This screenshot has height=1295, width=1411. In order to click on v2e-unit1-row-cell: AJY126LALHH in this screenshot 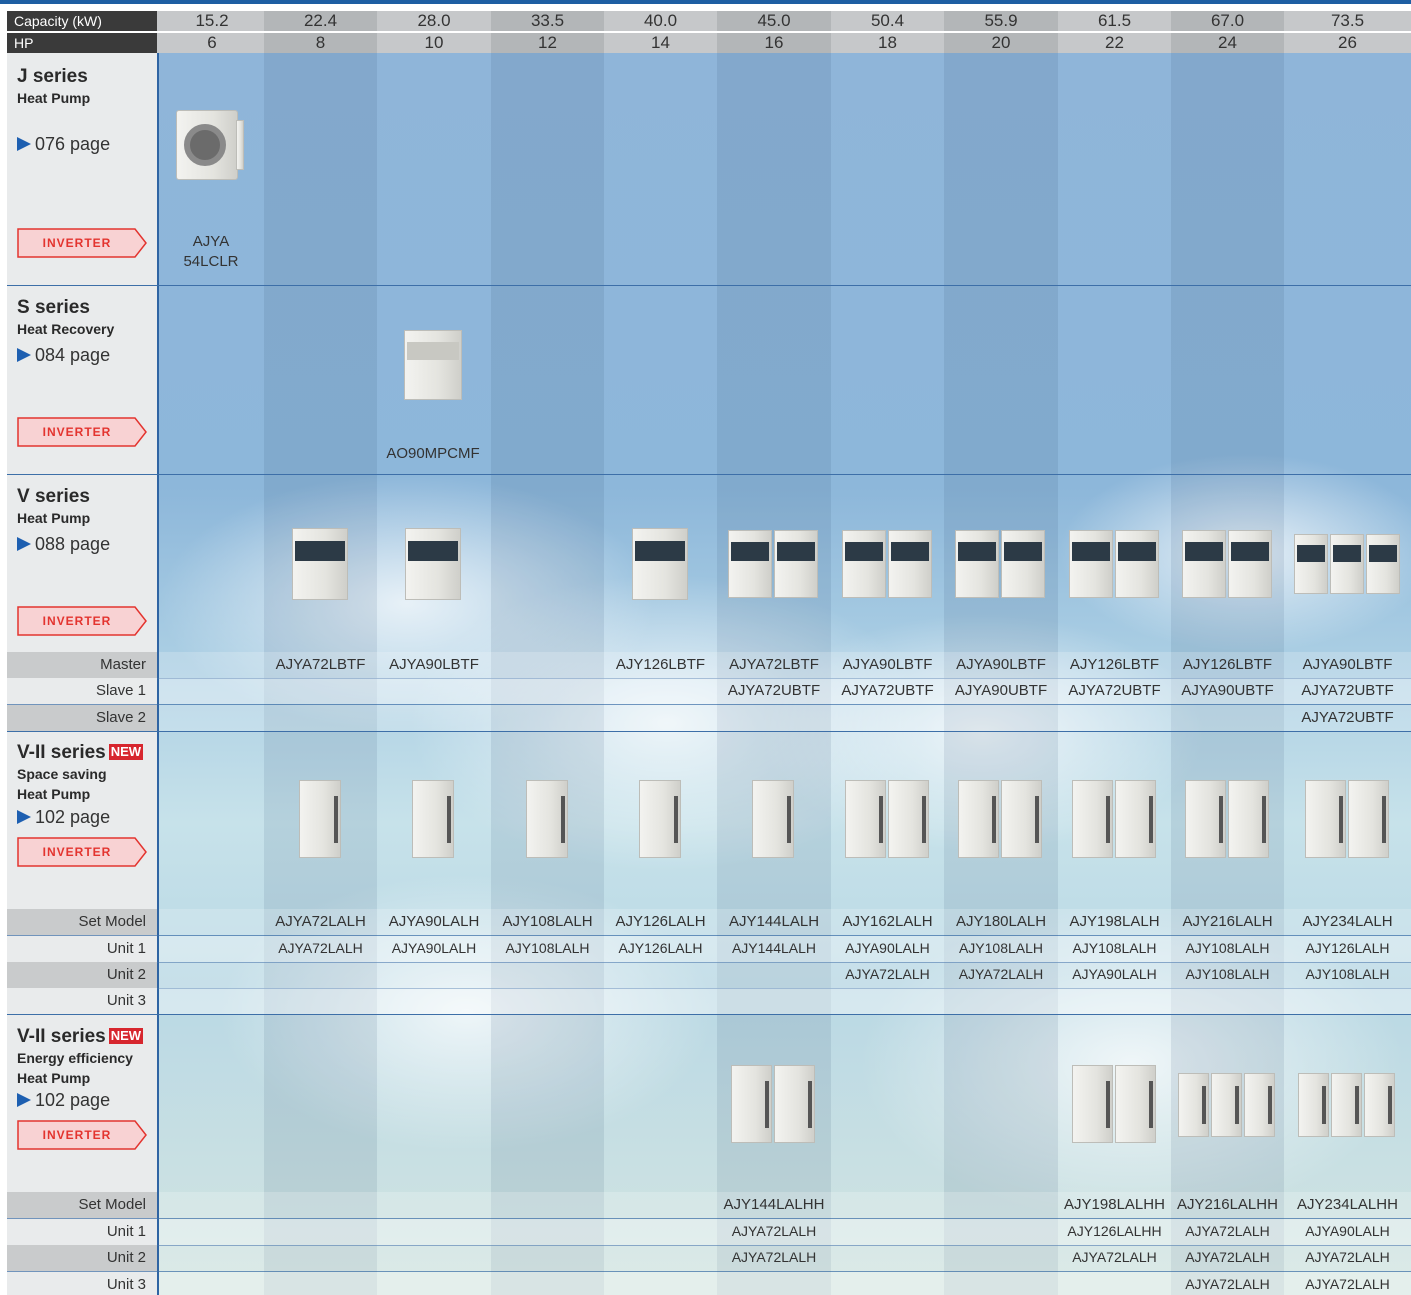, I will do `click(1114, 1231)`.